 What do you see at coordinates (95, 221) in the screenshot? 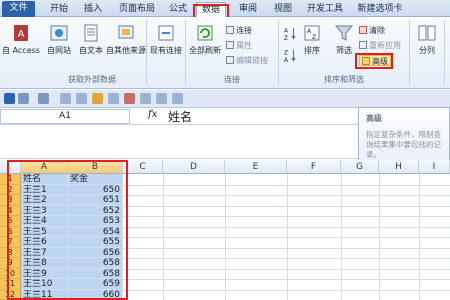
I see `cell-bonus: 653` at bounding box center [95, 221].